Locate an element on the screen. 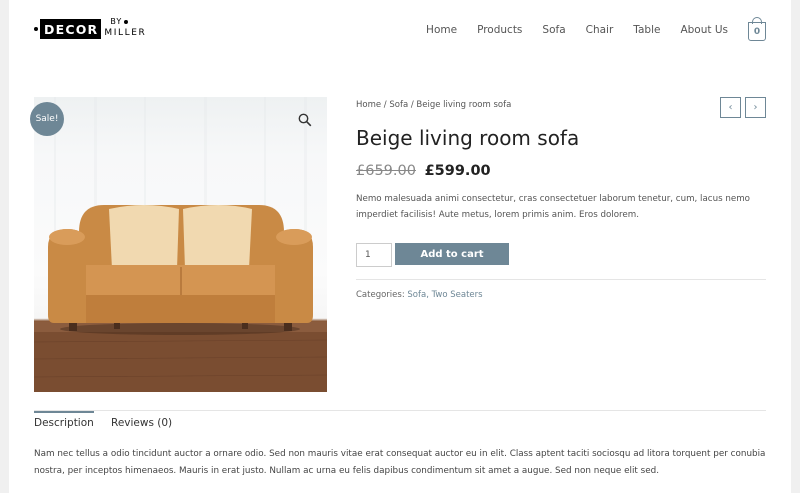  logo-dot is located at coordinates (36, 29).